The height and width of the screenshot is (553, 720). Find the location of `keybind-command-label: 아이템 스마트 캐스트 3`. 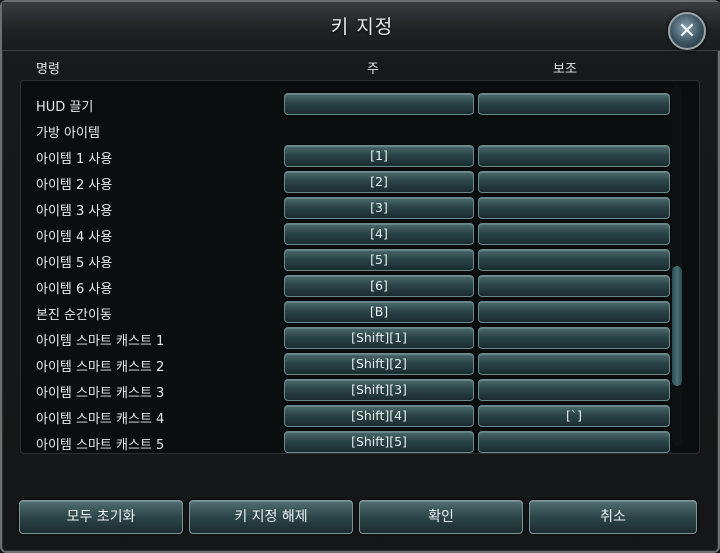

keybind-command-label: 아이템 스마트 캐스트 3 is located at coordinates (100, 393).